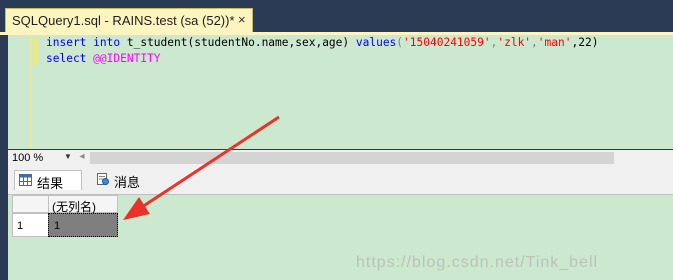 This screenshot has height=280, width=673. I want to click on arrow-head, so click(136, 208).